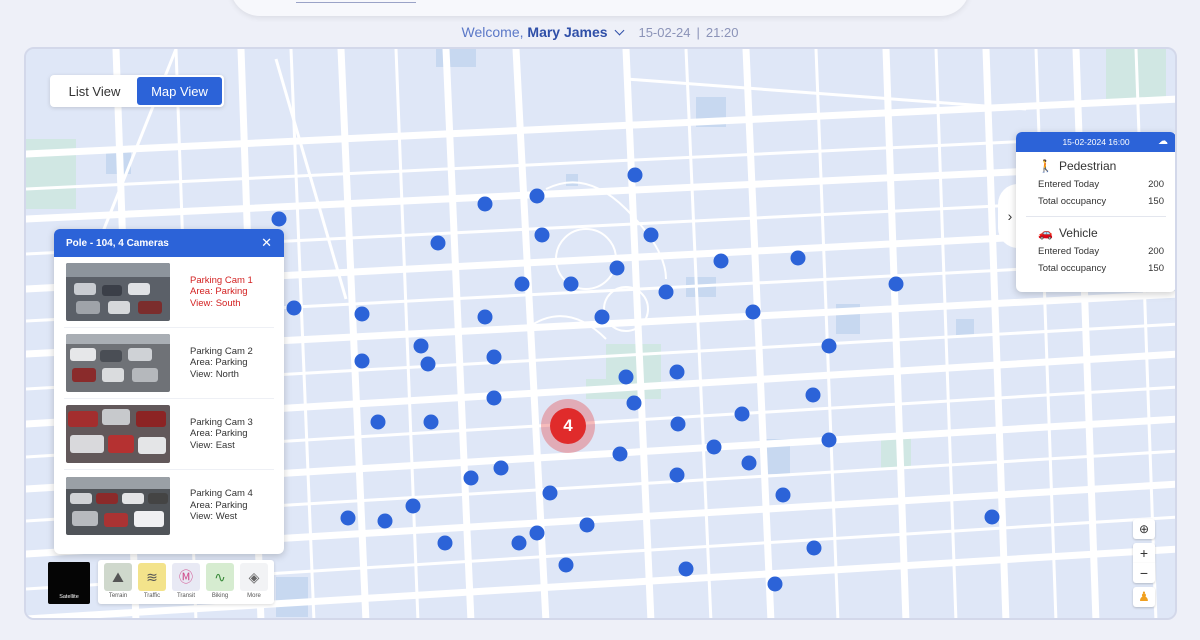 The height and width of the screenshot is (640, 1200). What do you see at coordinates (1101, 251) in the screenshot?
I see `vehicle-entered-row: Entered Today 200` at bounding box center [1101, 251].